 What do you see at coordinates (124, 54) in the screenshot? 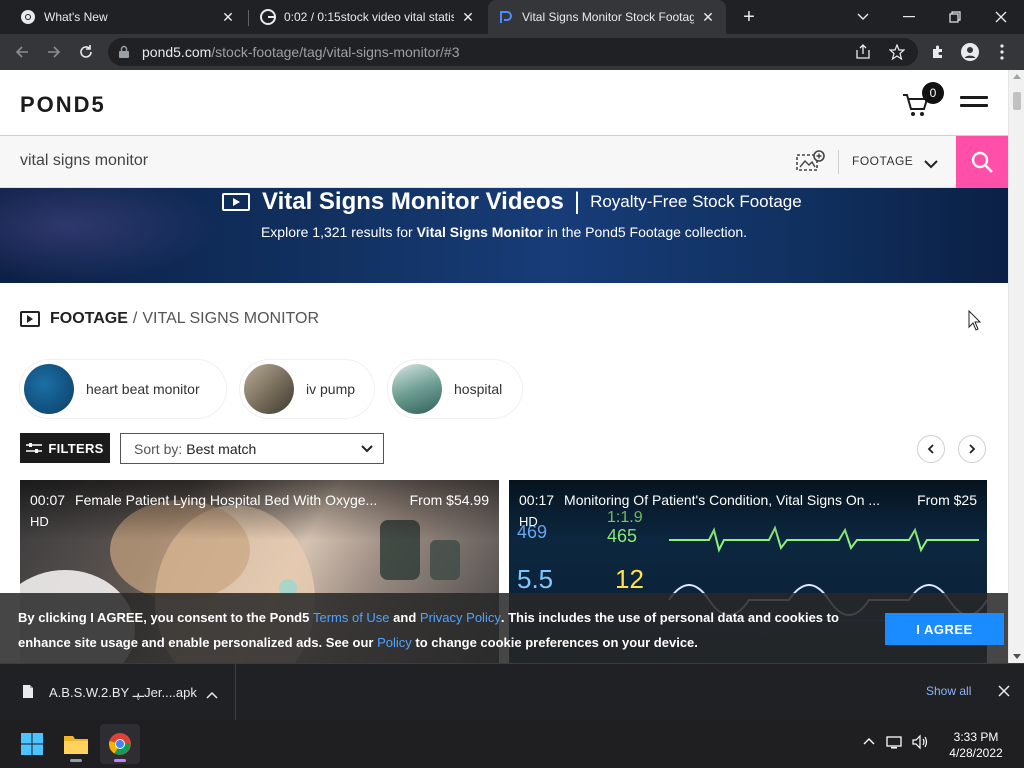
I see `lock-icon` at bounding box center [124, 54].